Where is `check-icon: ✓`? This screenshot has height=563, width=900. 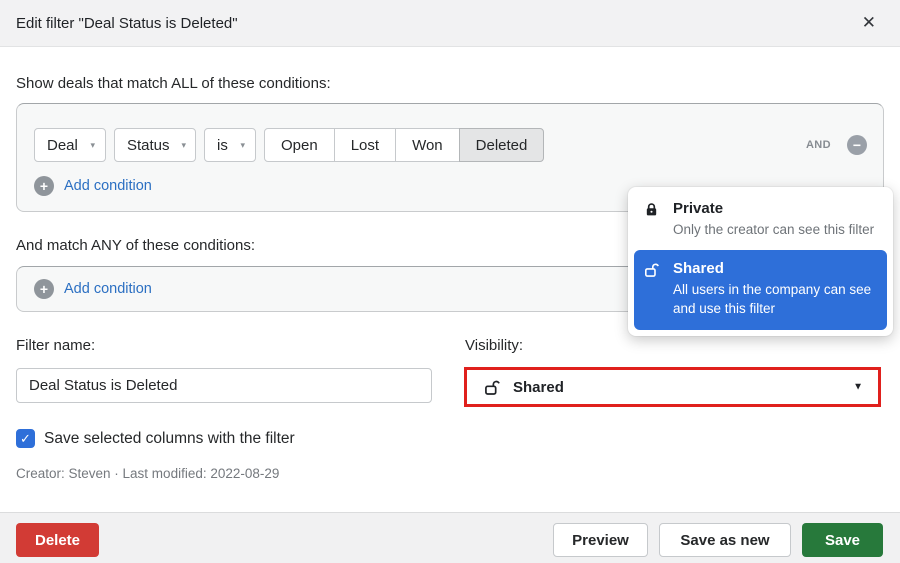 check-icon: ✓ is located at coordinates (25, 438).